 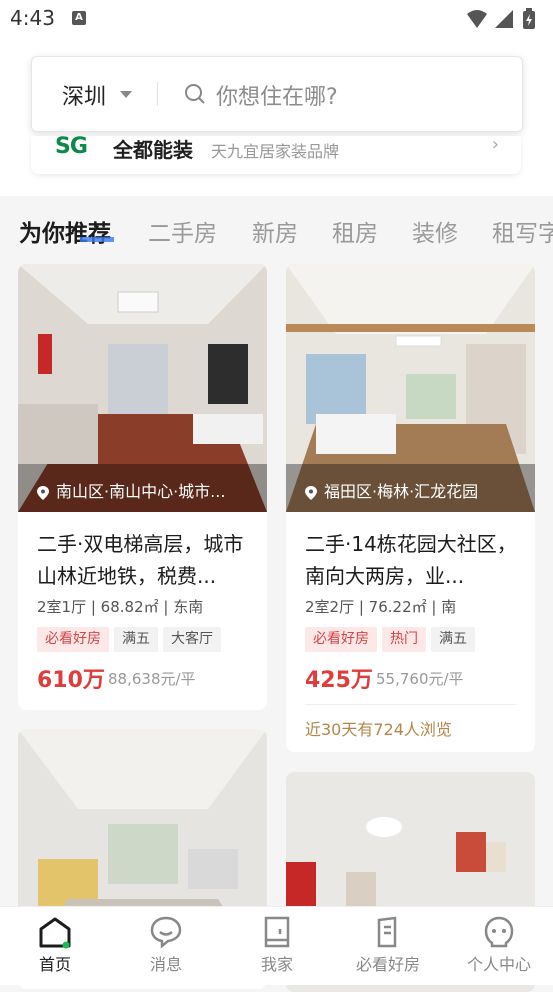 What do you see at coordinates (157, 94) in the screenshot?
I see `search-divider` at bounding box center [157, 94].